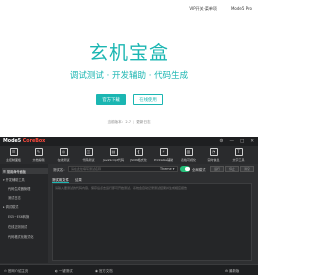  What do you see at coordinates (13, 160) in the screenshot?
I see `tool-label: 主控制面板` at bounding box center [13, 160].